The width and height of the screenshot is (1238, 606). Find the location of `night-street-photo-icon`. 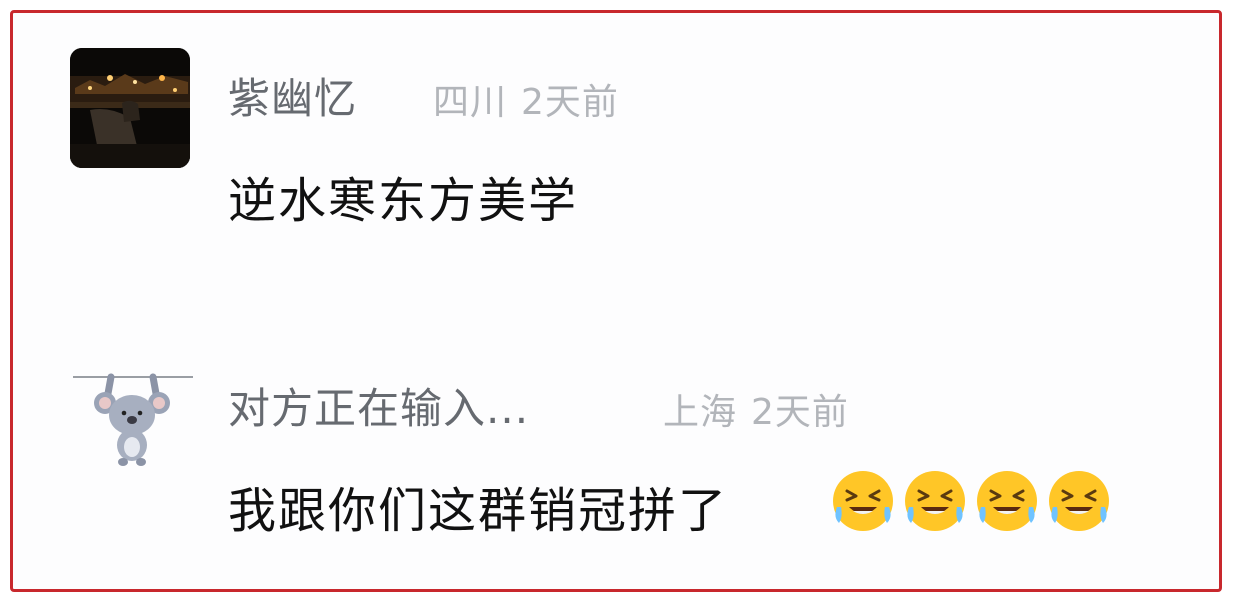

night-street-photo-icon is located at coordinates (130, 108).